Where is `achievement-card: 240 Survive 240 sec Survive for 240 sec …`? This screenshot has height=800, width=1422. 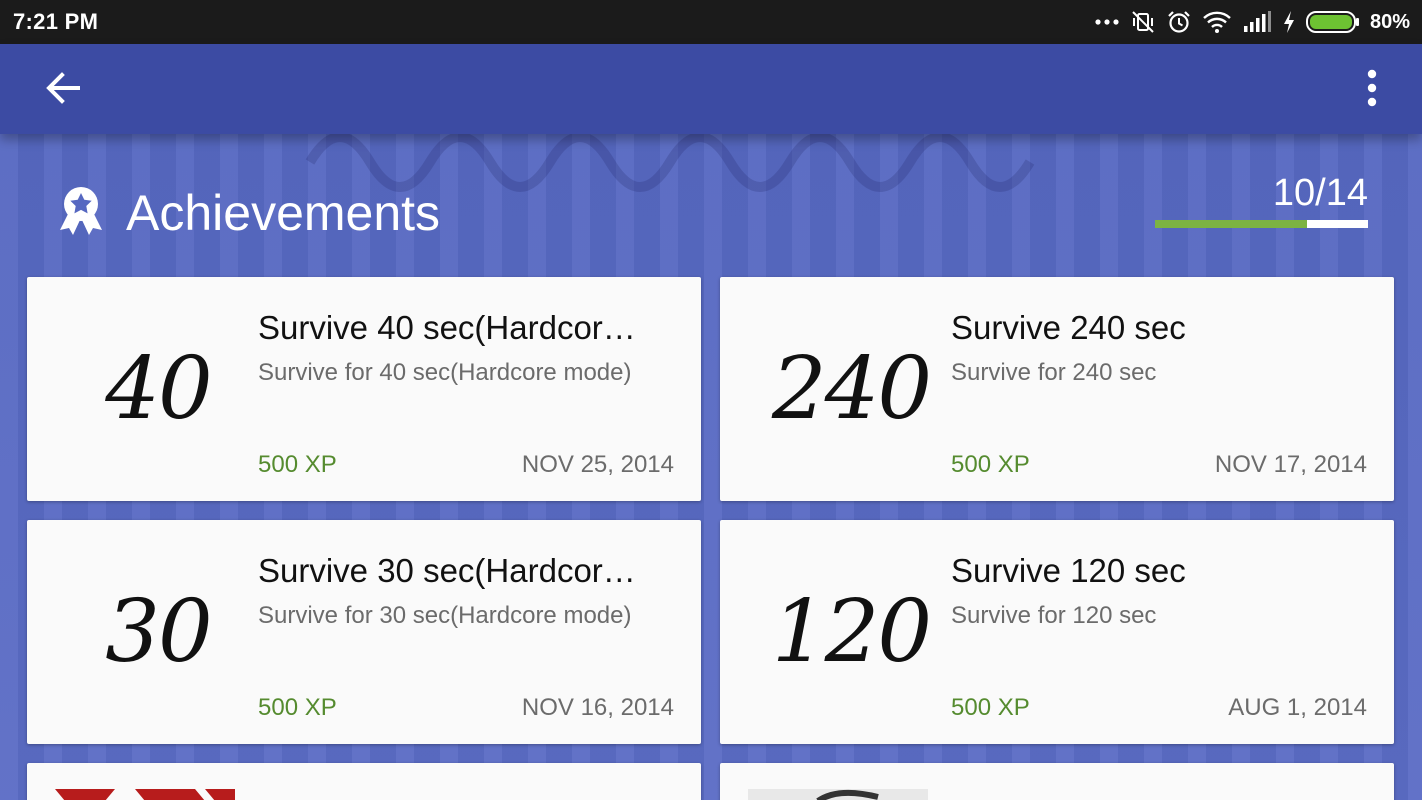 achievement-card: 240 Survive 240 sec Survive for 240 sec … is located at coordinates (1057, 389).